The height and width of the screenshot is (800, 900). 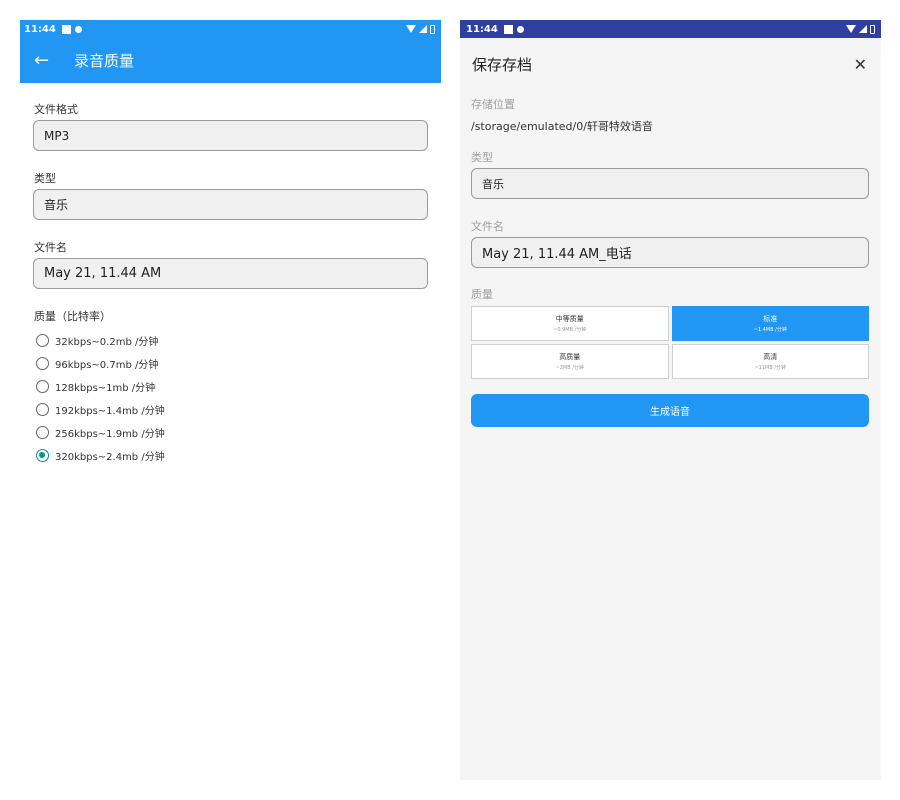 What do you see at coordinates (502, 64) in the screenshot?
I see `dialog-title: 保存存档` at bounding box center [502, 64].